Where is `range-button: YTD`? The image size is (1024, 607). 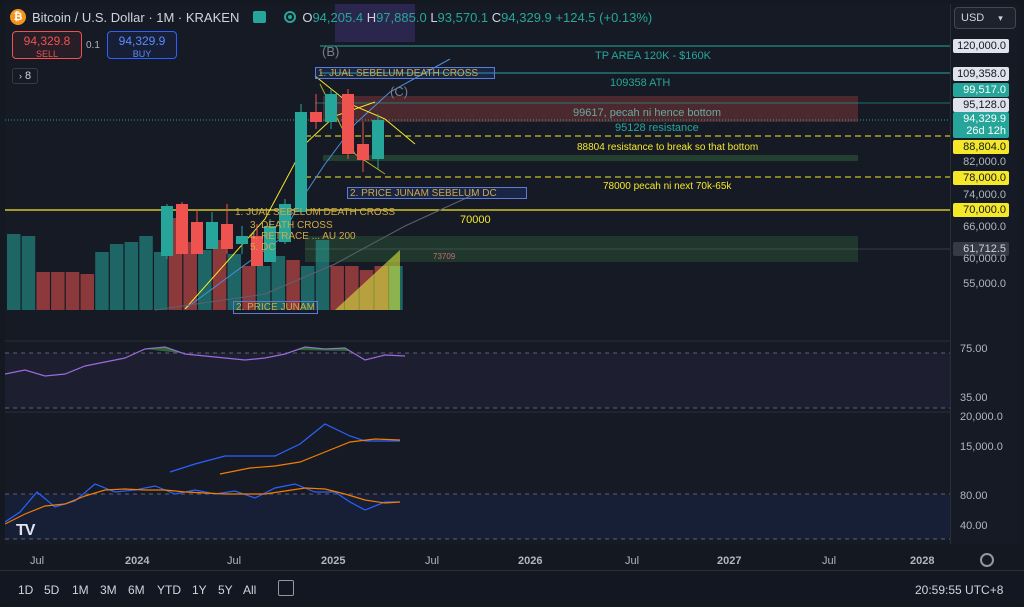
range-button: YTD is located at coordinates (169, 590).